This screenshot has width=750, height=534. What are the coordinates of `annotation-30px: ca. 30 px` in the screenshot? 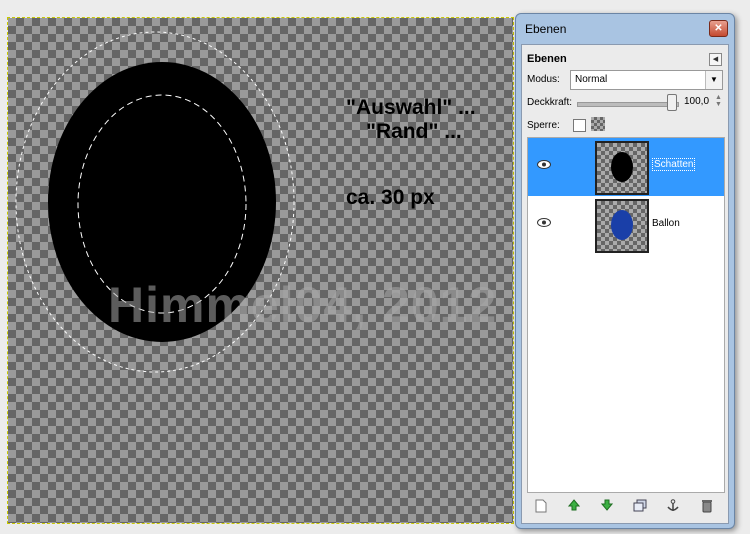 It's located at (390, 197).